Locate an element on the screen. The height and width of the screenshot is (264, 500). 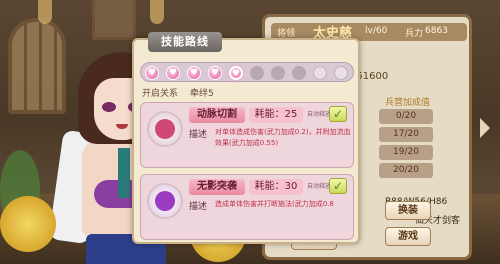
bond-progress-track: ♥ ♥ ♥ ♥ ♥ is located at coordinates (247, 72).